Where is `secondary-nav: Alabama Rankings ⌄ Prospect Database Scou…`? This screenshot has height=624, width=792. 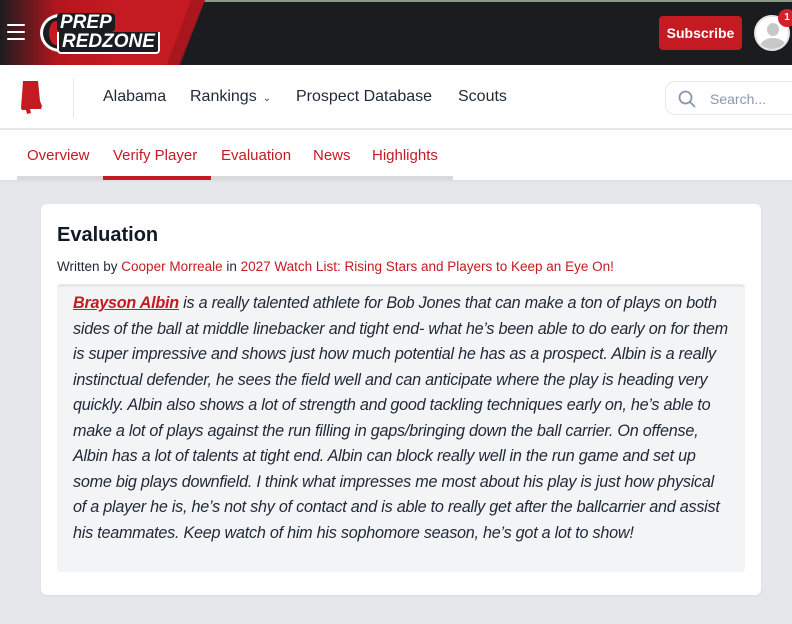
secondary-nav: Alabama Rankings ⌄ Prospect Database Scou… is located at coordinates (396, 97).